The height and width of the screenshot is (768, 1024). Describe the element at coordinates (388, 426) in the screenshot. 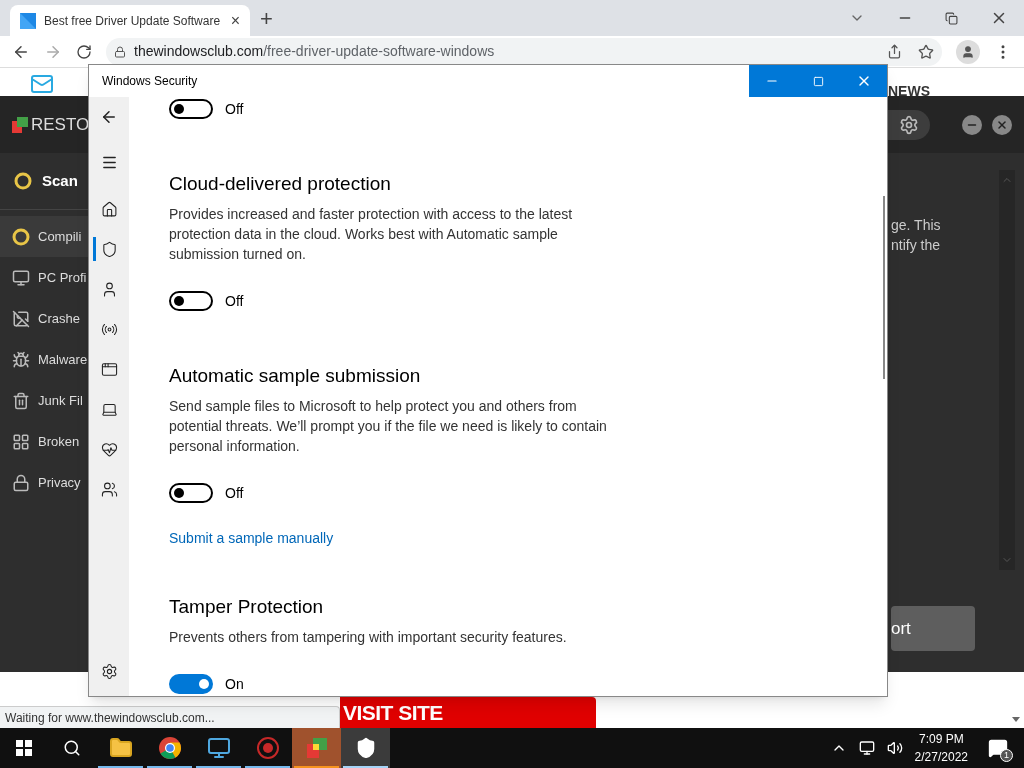

I see `section-description: Send sample files to Microsoft to help protect you and others from potential threats. We’ll prompt you if the file we need is likely to contain personal information.` at that location.